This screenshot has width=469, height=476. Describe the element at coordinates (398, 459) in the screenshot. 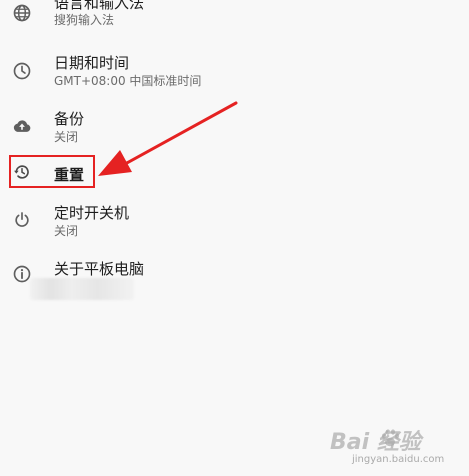

I see `watermark-url: jingyan.baidu.com` at that location.